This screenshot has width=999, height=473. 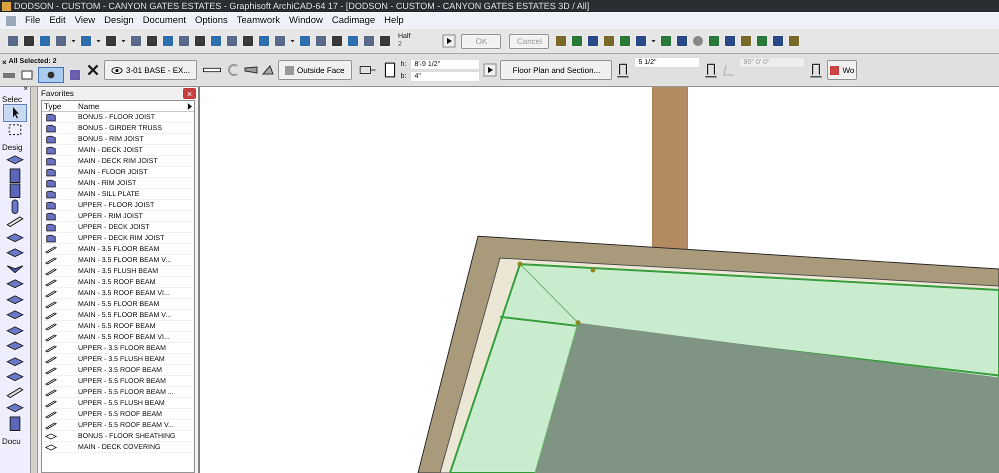 I want to click on menu-item: Help, so click(x=394, y=20).